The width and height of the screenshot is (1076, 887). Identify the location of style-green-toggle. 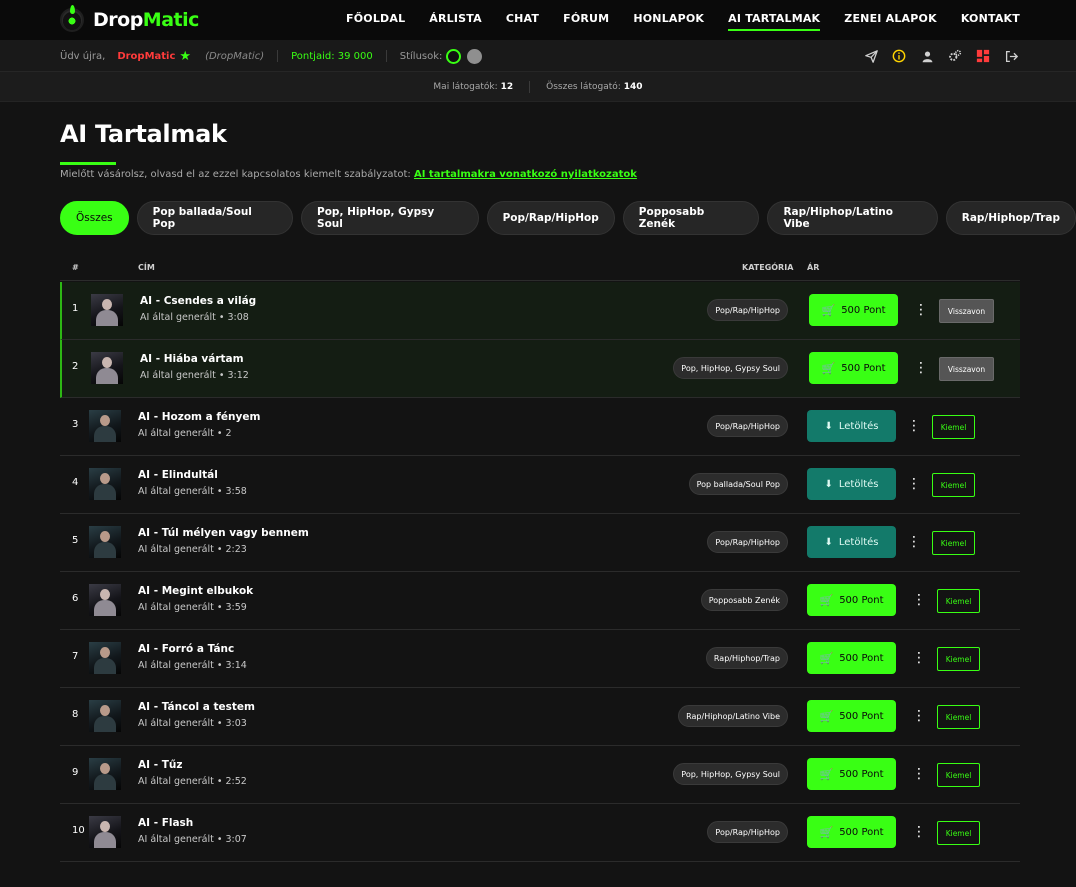
(454, 56).